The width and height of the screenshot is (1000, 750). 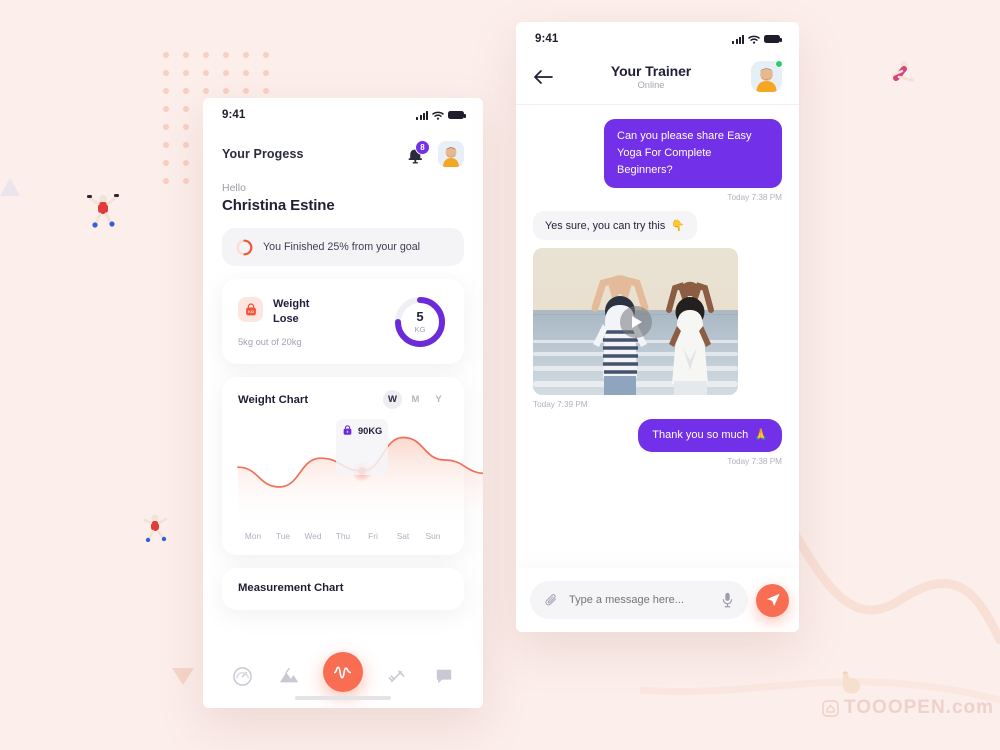 I want to click on weight-lose-card: KG Weight Lose 5kg out of 20kg 5 KG, so click(x=343, y=321).